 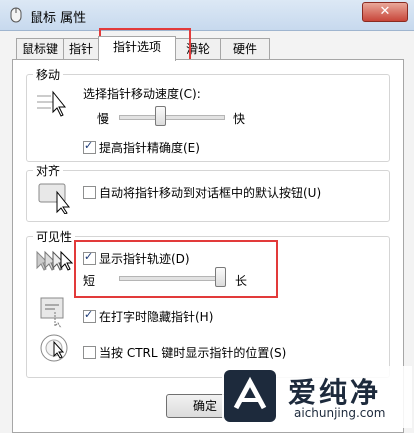 I want to click on speed-label: 选择指针移动速度(C):, so click(x=142, y=94).